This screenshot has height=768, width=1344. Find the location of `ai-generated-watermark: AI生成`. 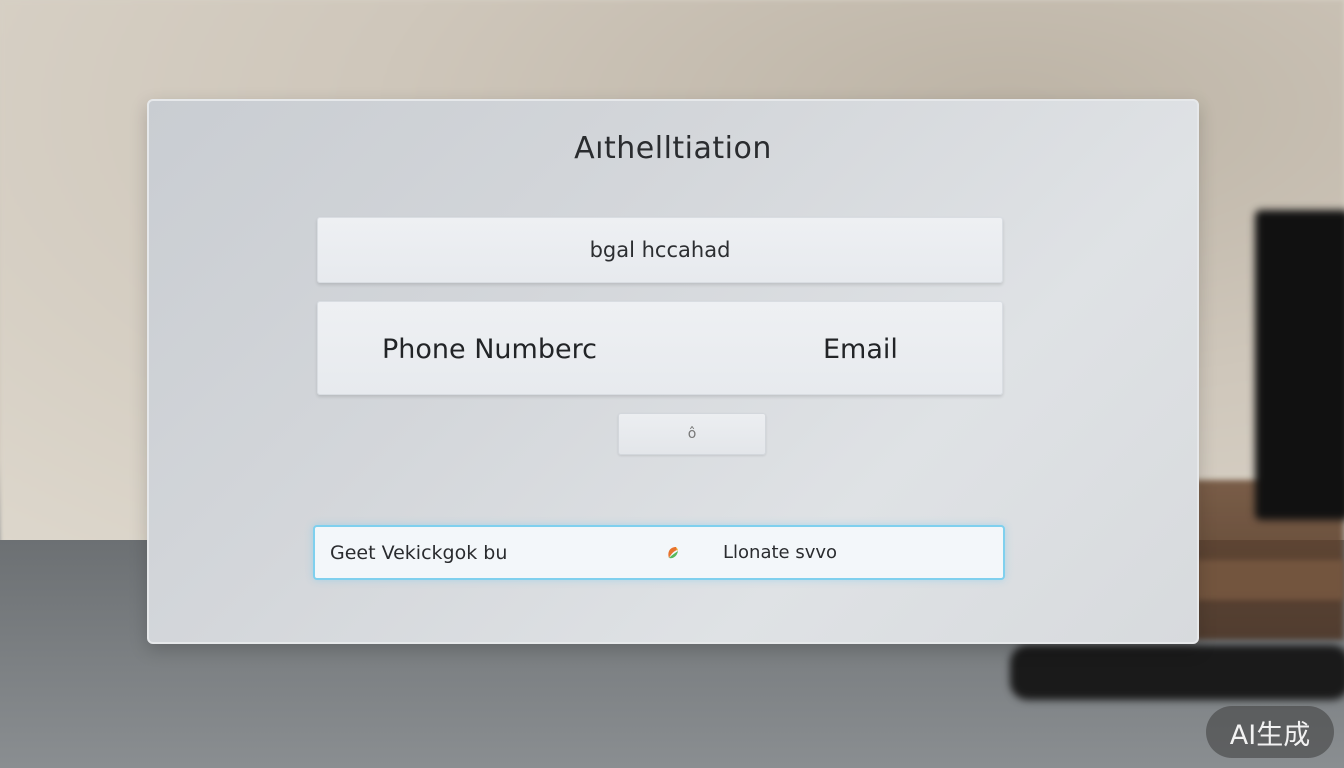

ai-generated-watermark: AI生成 is located at coordinates (1270, 732).